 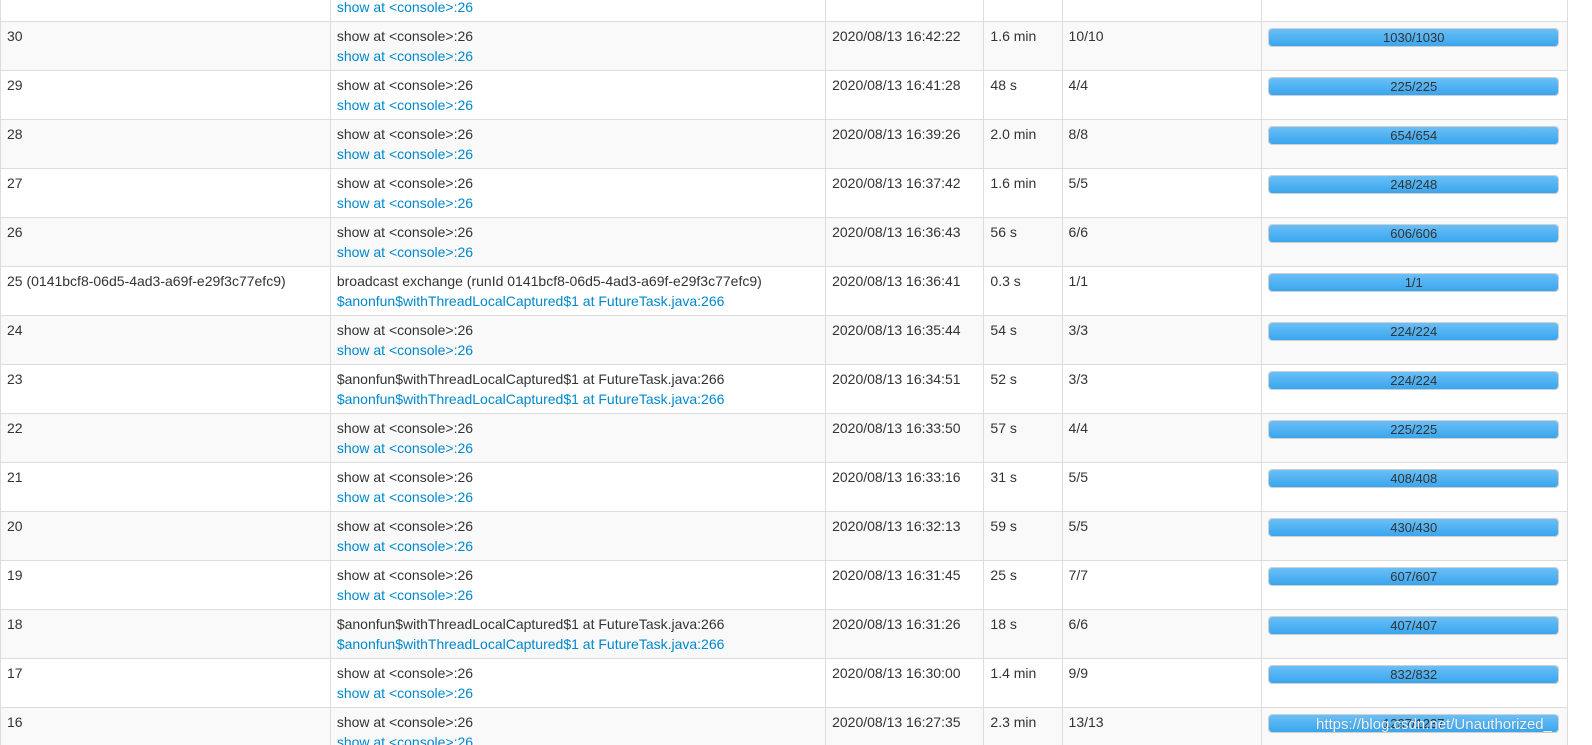 What do you see at coordinates (165, 438) in the screenshot?
I see `job-id-cell: 22` at bounding box center [165, 438].